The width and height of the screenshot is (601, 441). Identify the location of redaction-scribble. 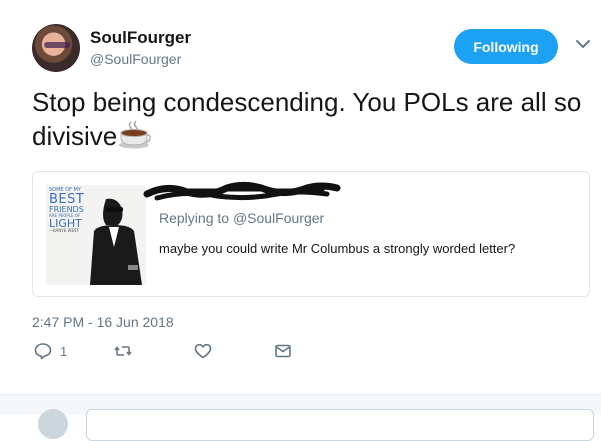
(242, 191).